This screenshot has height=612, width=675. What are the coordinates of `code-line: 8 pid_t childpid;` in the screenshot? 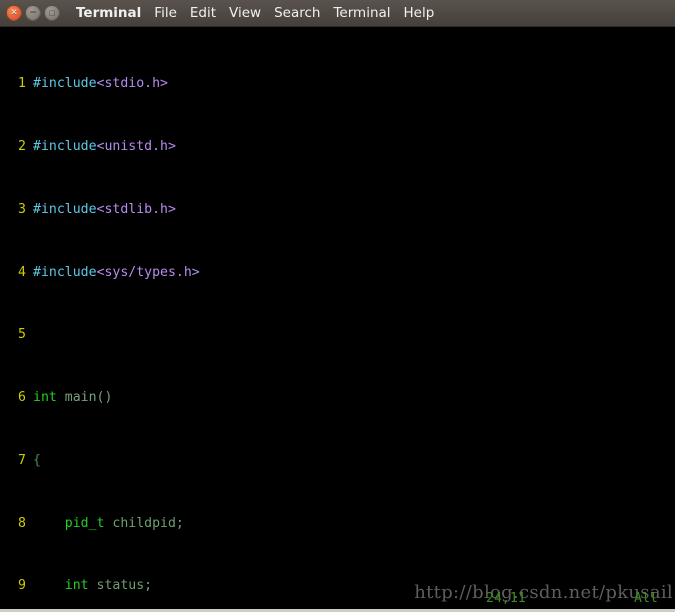 It's located at (337, 524).